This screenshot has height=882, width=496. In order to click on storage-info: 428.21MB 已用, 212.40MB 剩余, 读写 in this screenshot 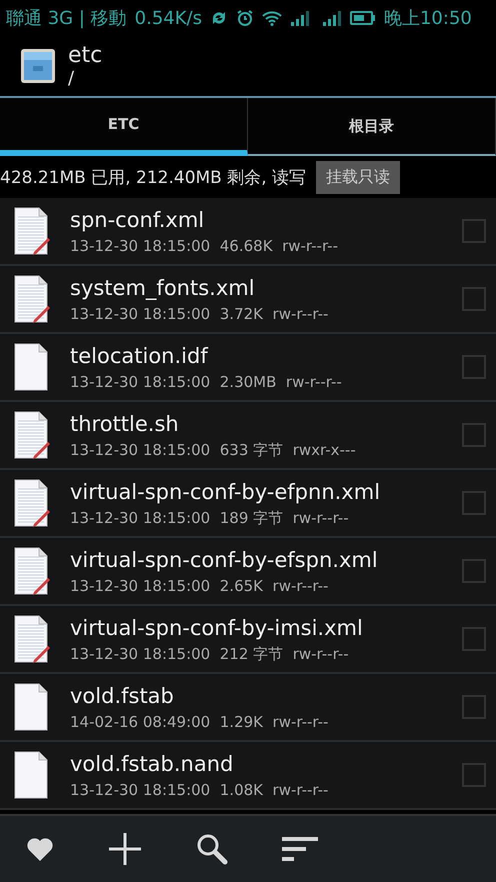, I will do `click(153, 177)`.